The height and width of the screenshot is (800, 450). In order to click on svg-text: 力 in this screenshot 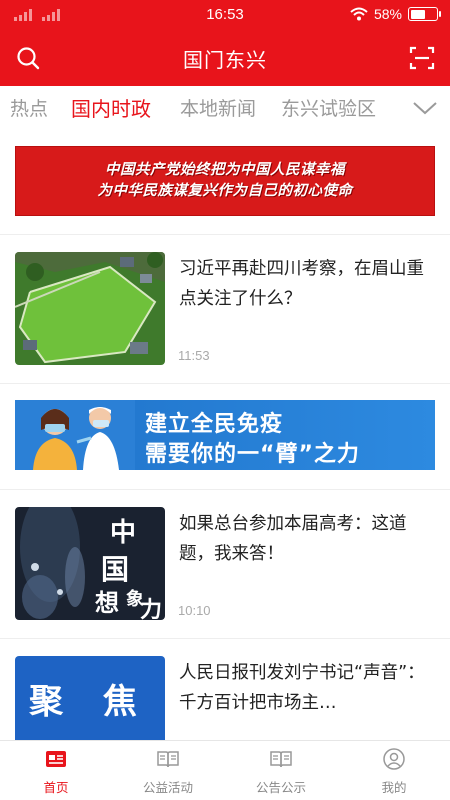, I will do `click(151, 608)`.